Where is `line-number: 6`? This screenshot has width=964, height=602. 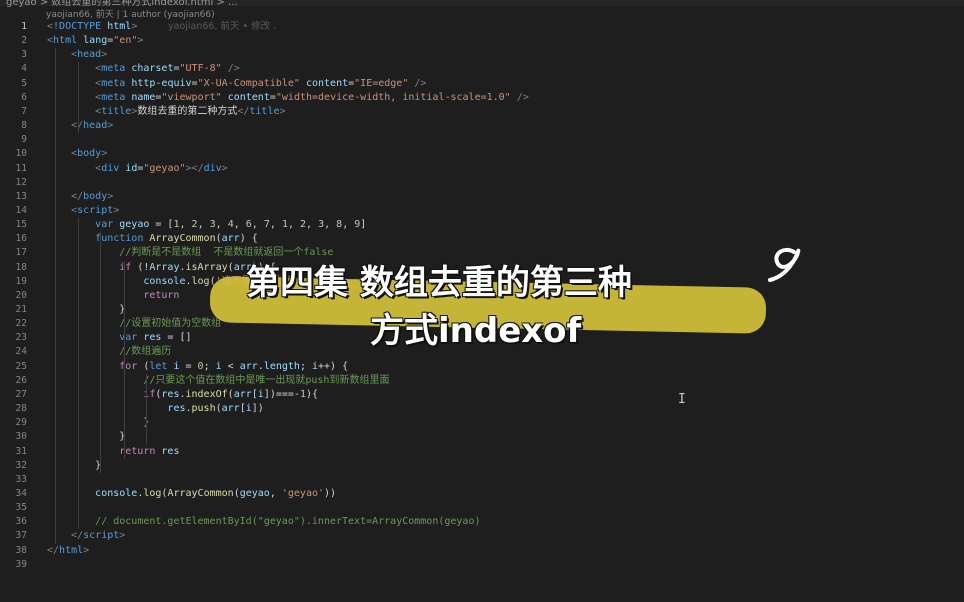 line-number: 6 is located at coordinates (24, 97).